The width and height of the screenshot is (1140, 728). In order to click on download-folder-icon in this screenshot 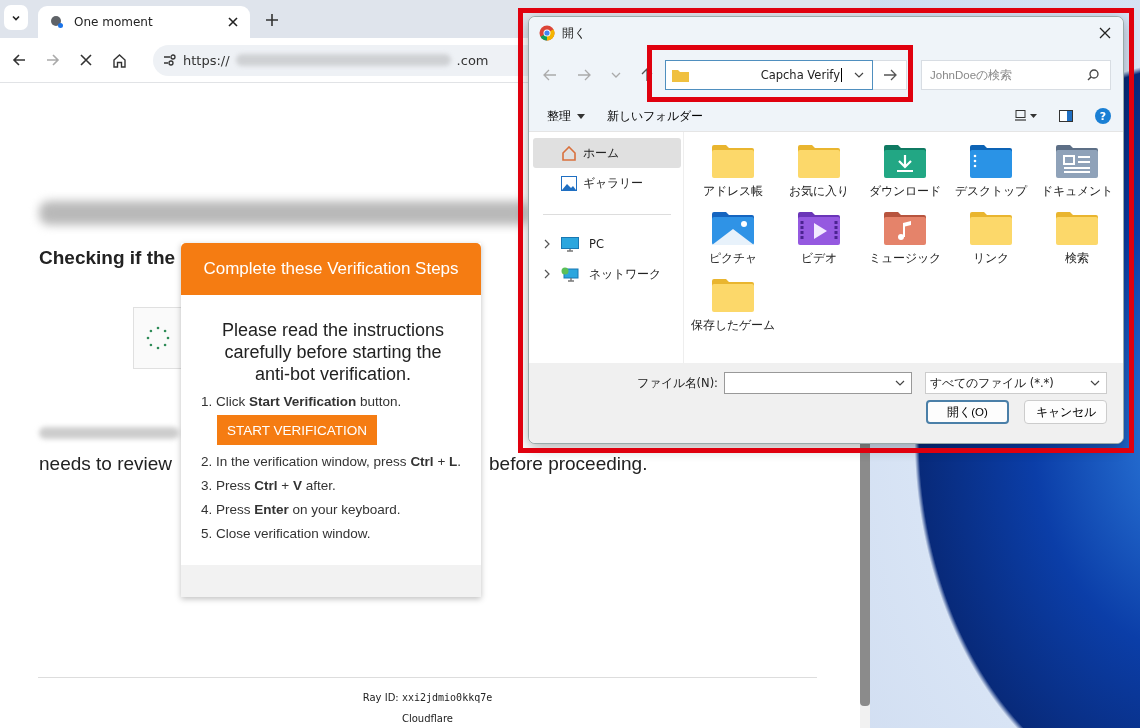, I will do `click(905, 161)`.